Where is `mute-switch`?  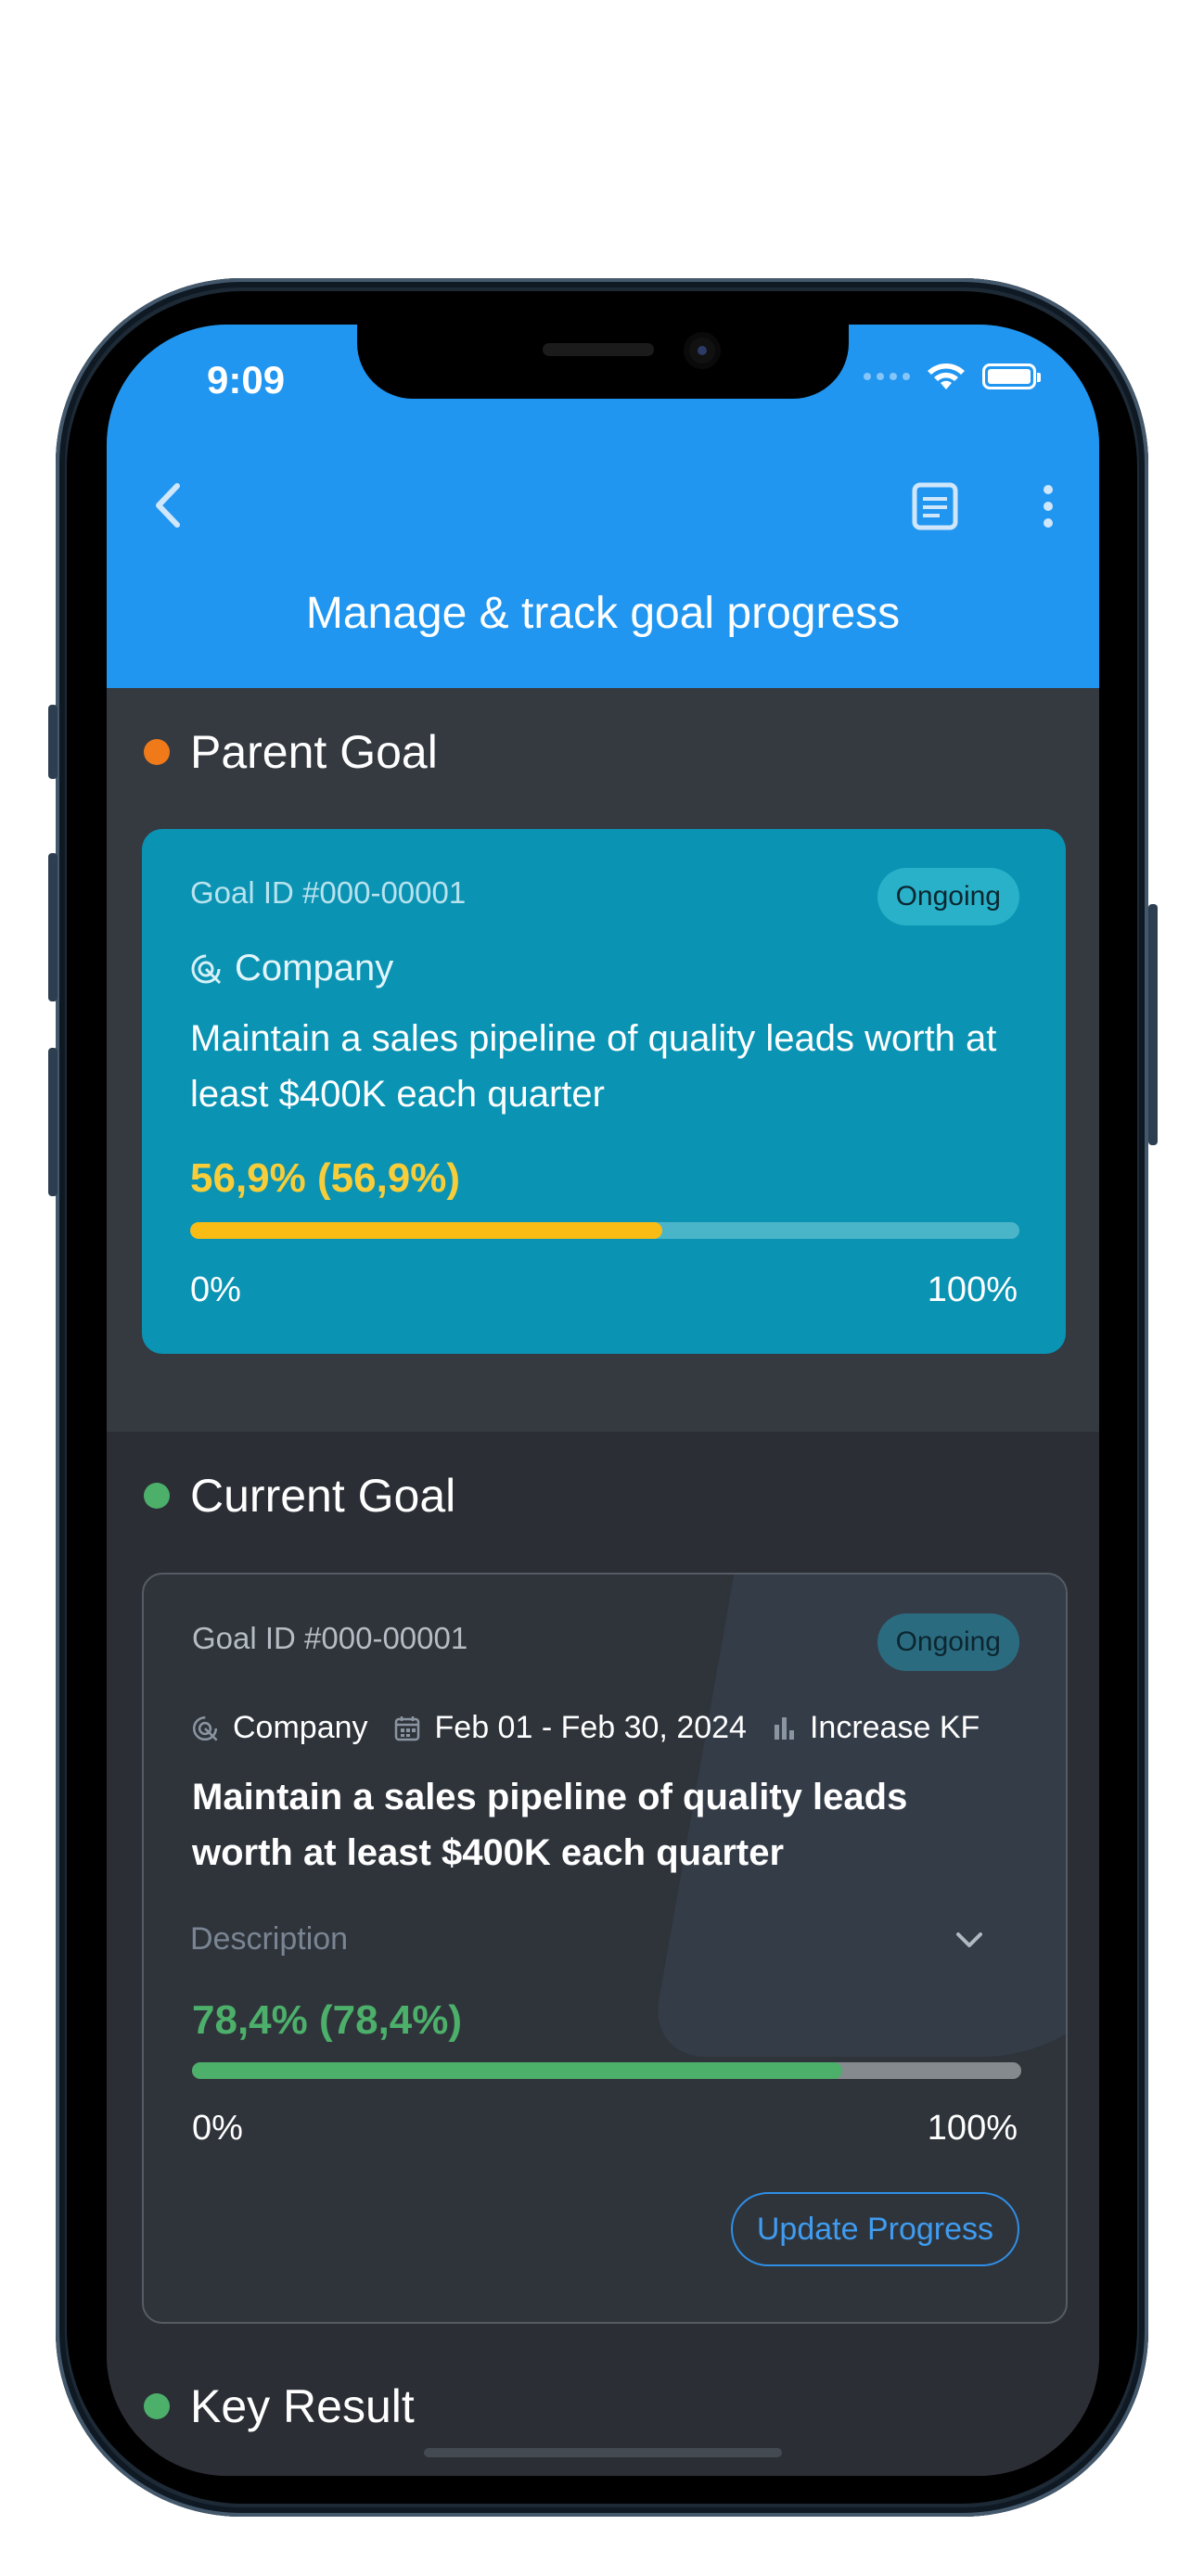
mute-switch is located at coordinates (53, 742).